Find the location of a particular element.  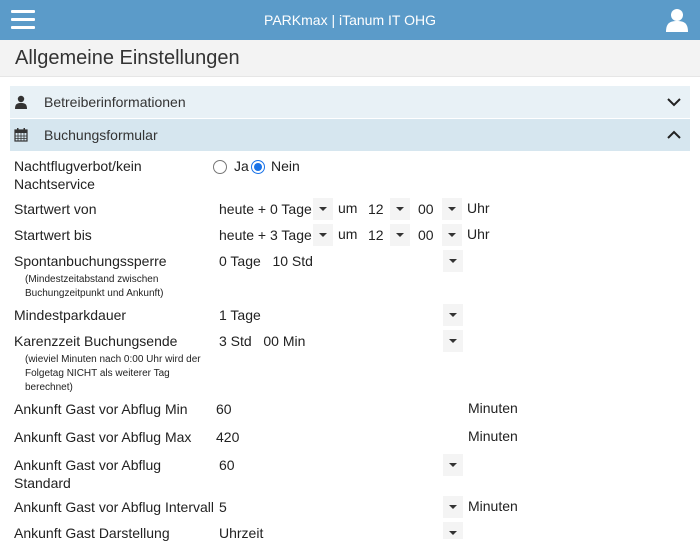

radio-nein is located at coordinates (258, 167).